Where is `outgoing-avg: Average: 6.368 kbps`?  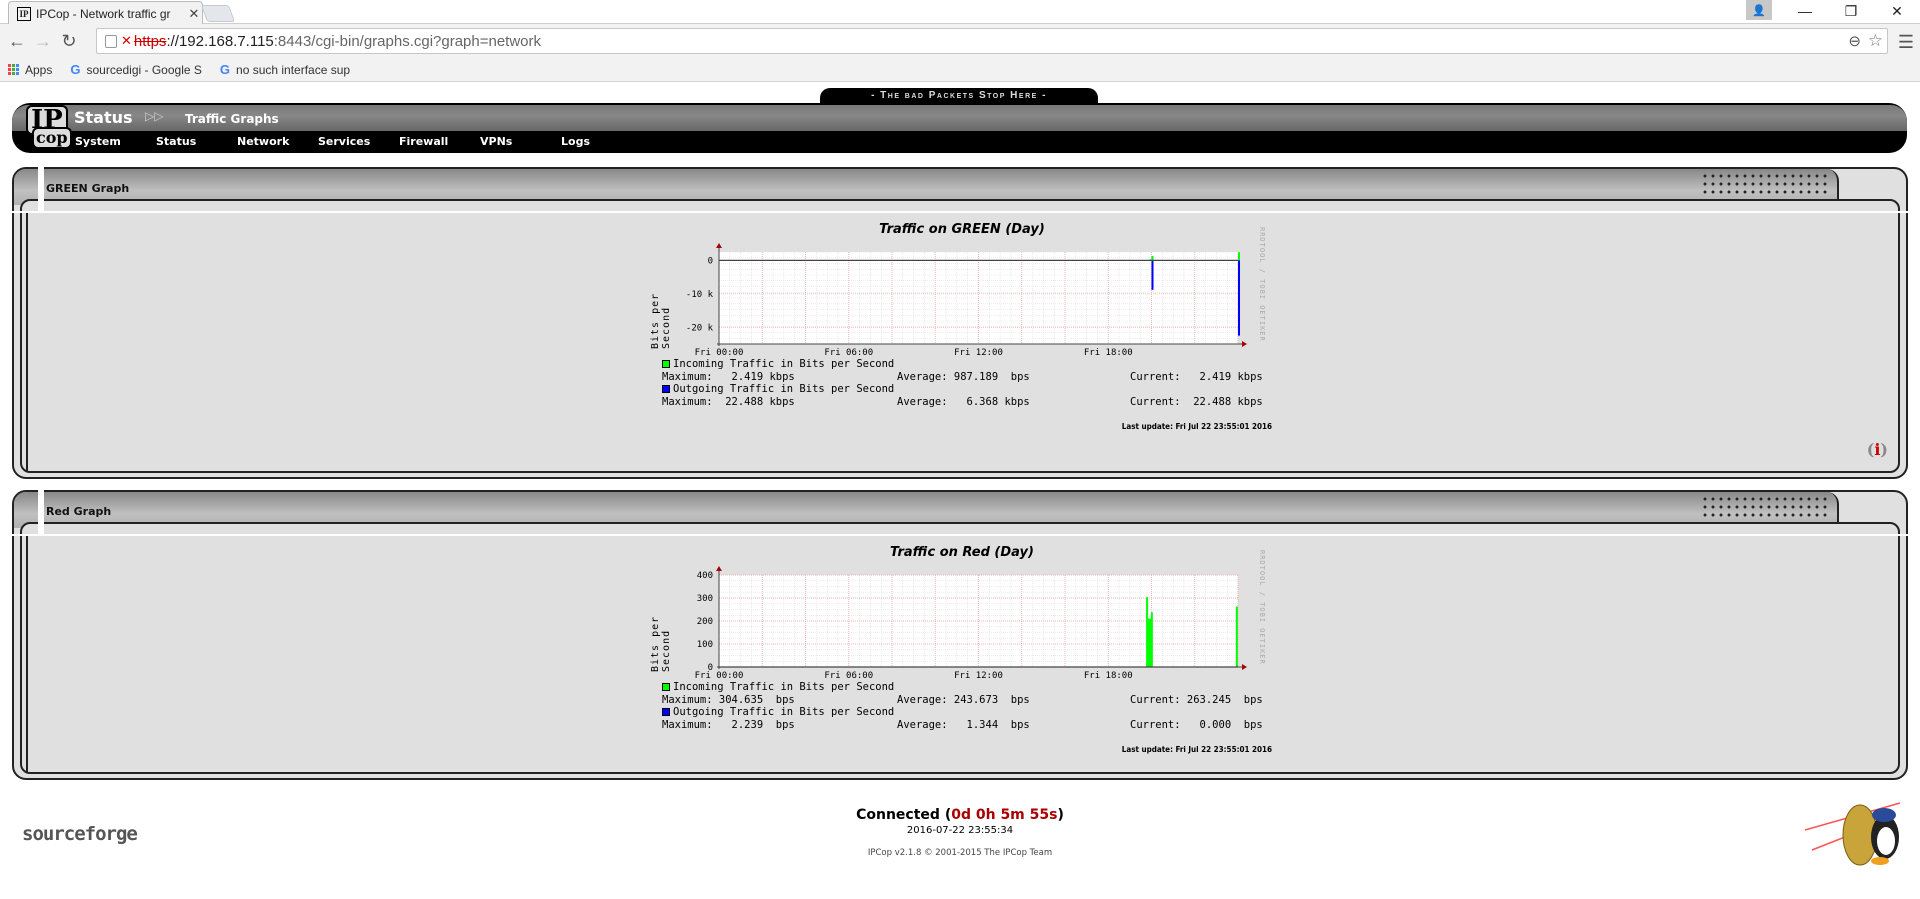
outgoing-avg: Average: 6.368 kbps is located at coordinates (963, 402).